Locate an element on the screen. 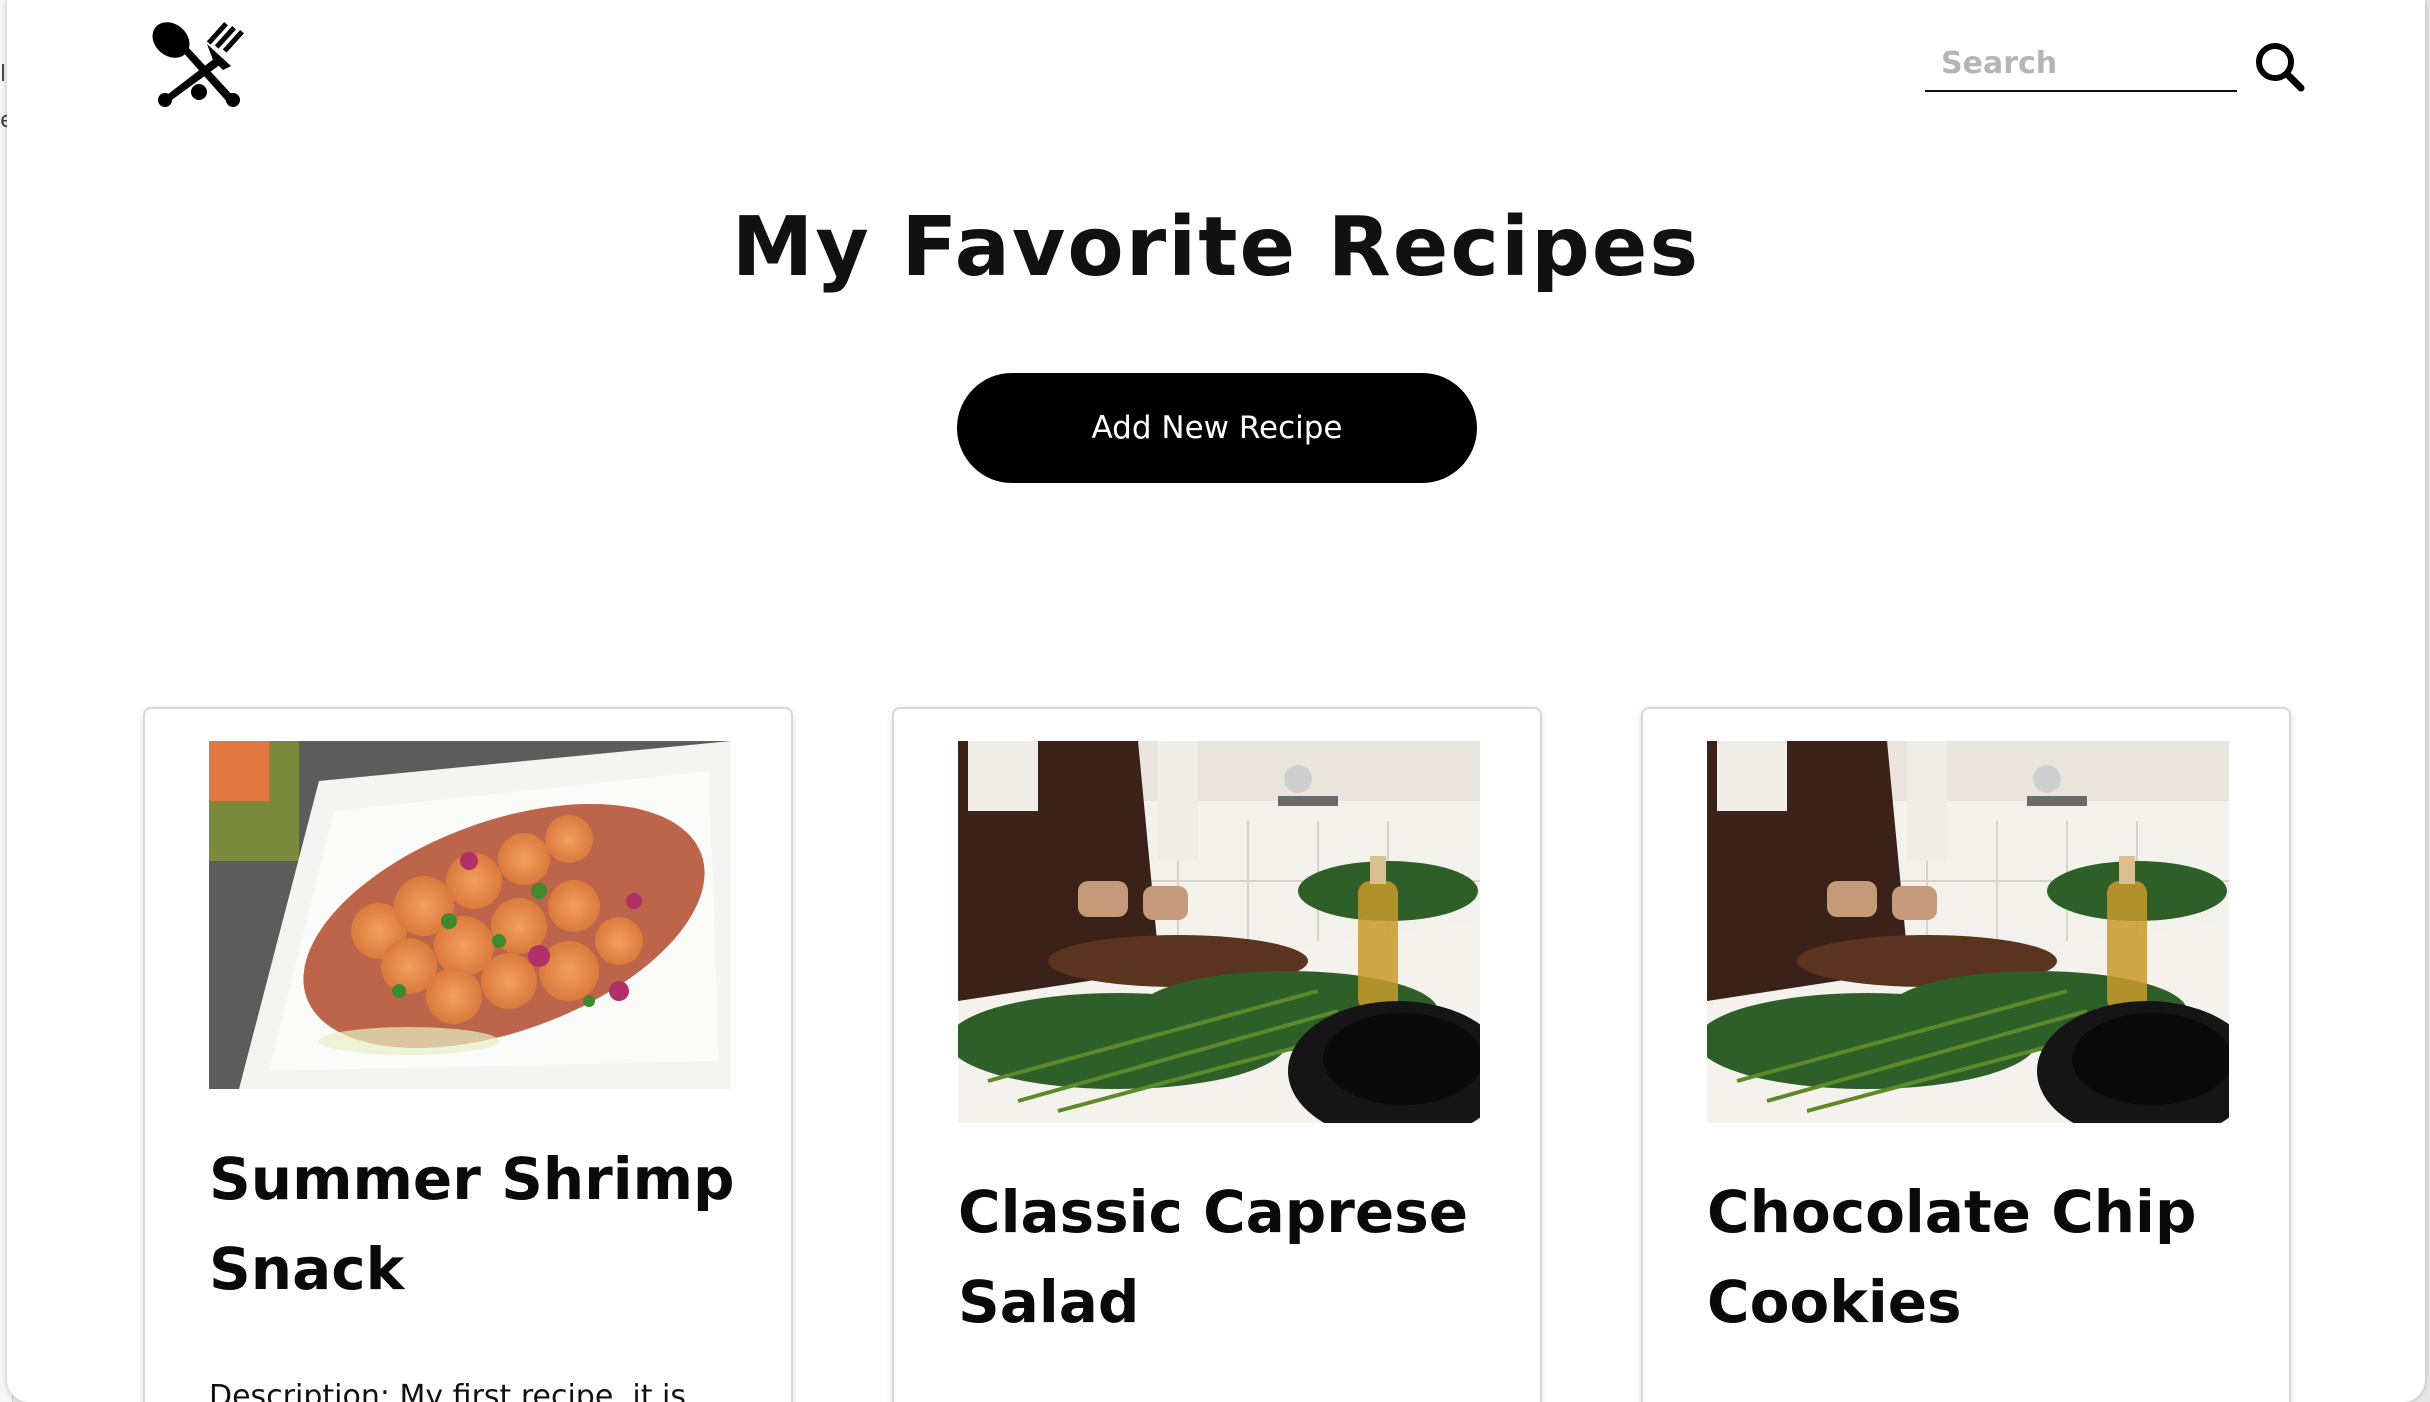 This screenshot has width=2430, height=1402. recipe-description: Description: My first recipe, it is is located at coordinates (447, 1390).